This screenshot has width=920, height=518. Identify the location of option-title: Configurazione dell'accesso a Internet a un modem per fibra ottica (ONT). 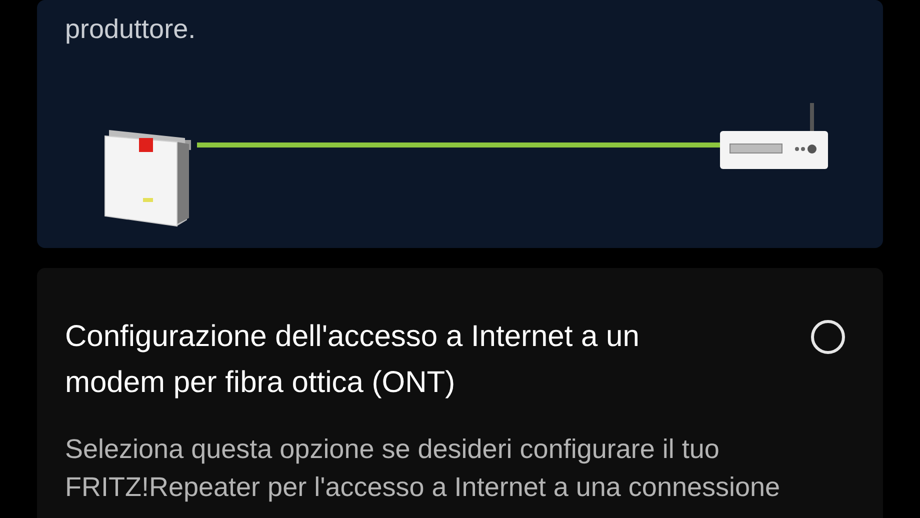
(352, 360).